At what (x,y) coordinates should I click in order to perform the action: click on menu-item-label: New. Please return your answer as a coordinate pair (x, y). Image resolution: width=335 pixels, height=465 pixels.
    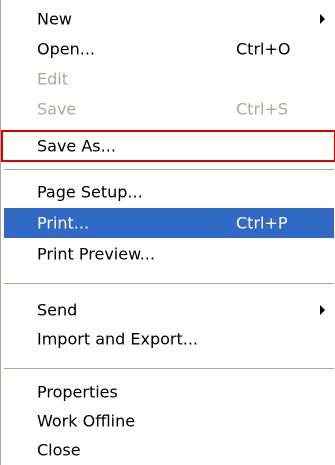
    Looking at the image, I should click on (54, 19).